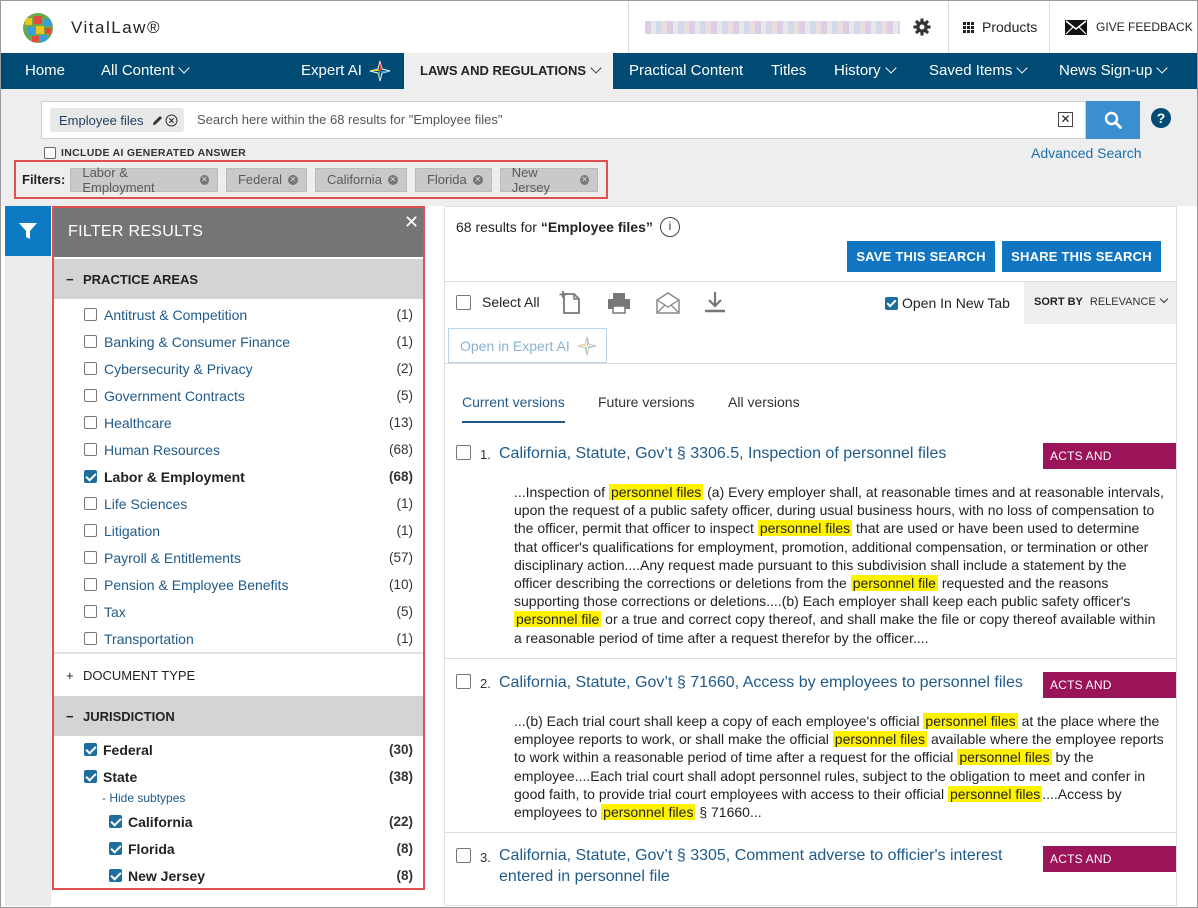  What do you see at coordinates (178, 369) in the screenshot?
I see `practice-area-label: Cybersecurity & Privacy` at bounding box center [178, 369].